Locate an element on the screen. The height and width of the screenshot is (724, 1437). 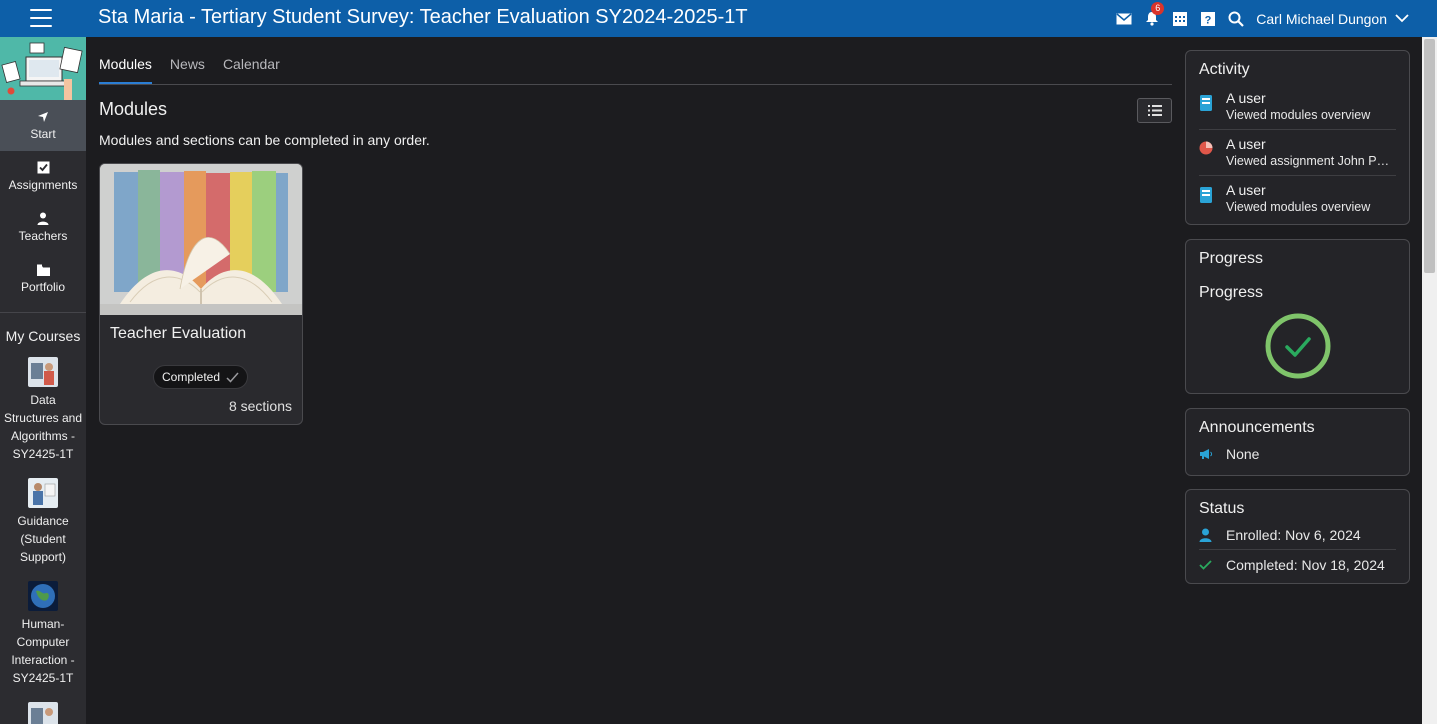
sidebar-item-label: Portfolio is located at coordinates (43, 286).